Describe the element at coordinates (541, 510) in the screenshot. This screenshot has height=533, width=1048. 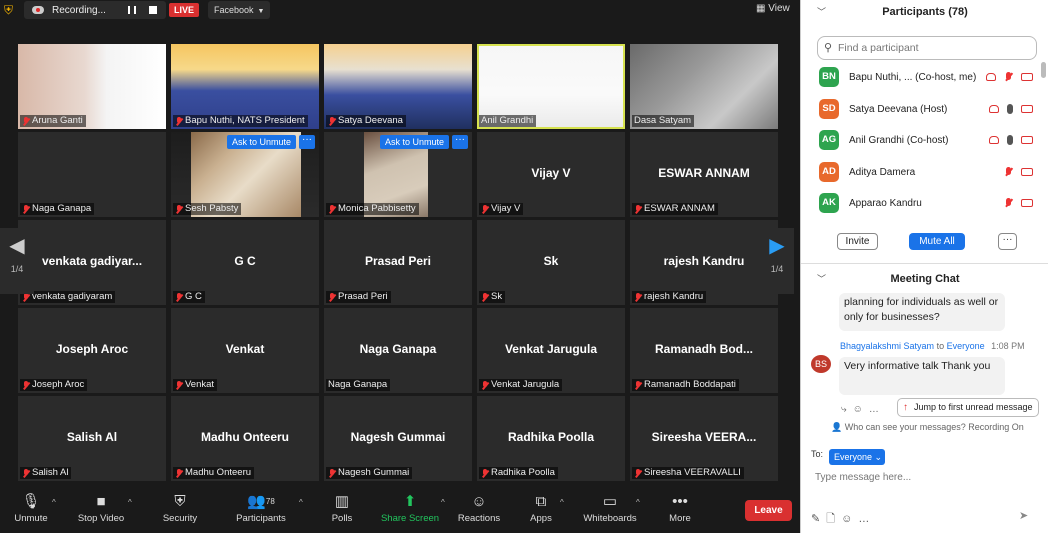
I see `apps-button: ⧉ Apps` at that location.